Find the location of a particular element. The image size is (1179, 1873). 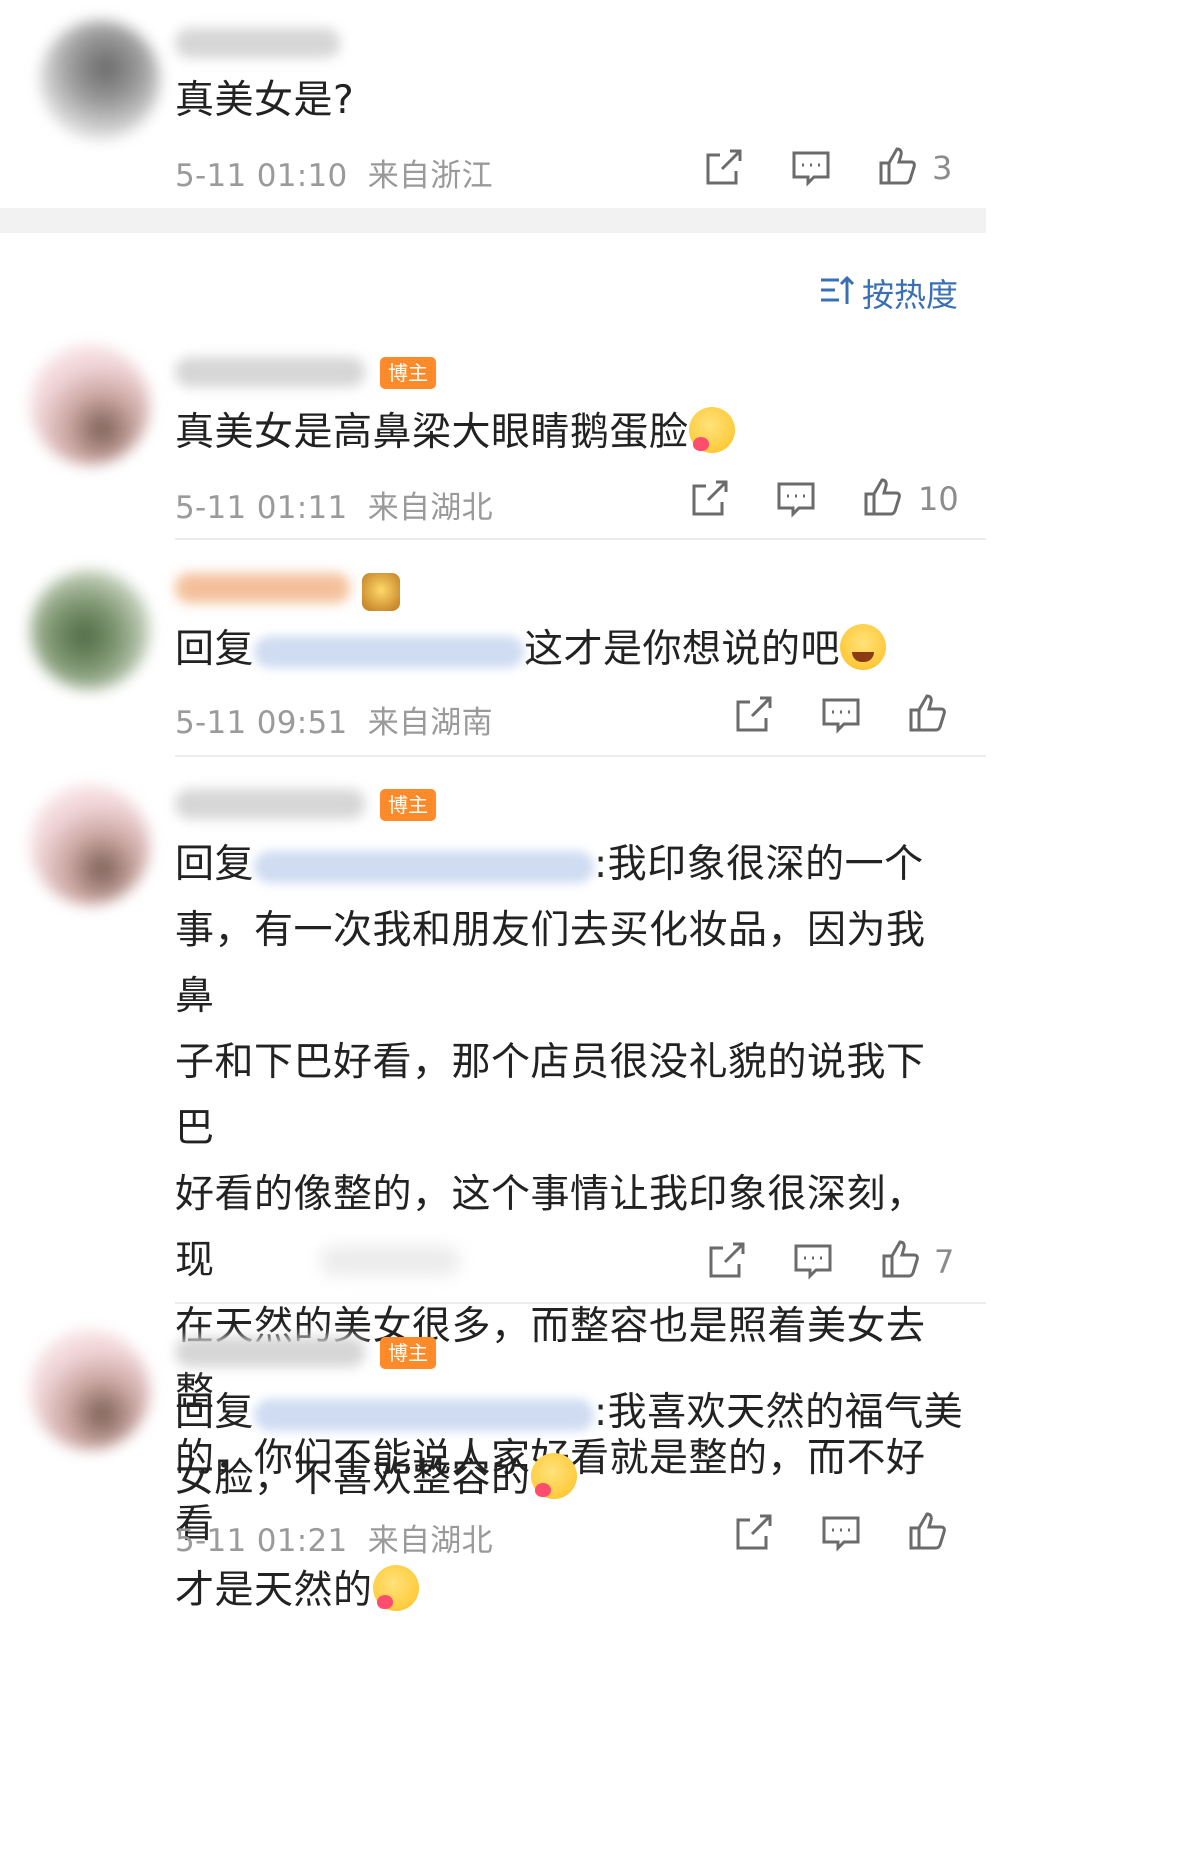

comment-body: 女脸，不喜欢整容的 is located at coordinates (353, 1478).